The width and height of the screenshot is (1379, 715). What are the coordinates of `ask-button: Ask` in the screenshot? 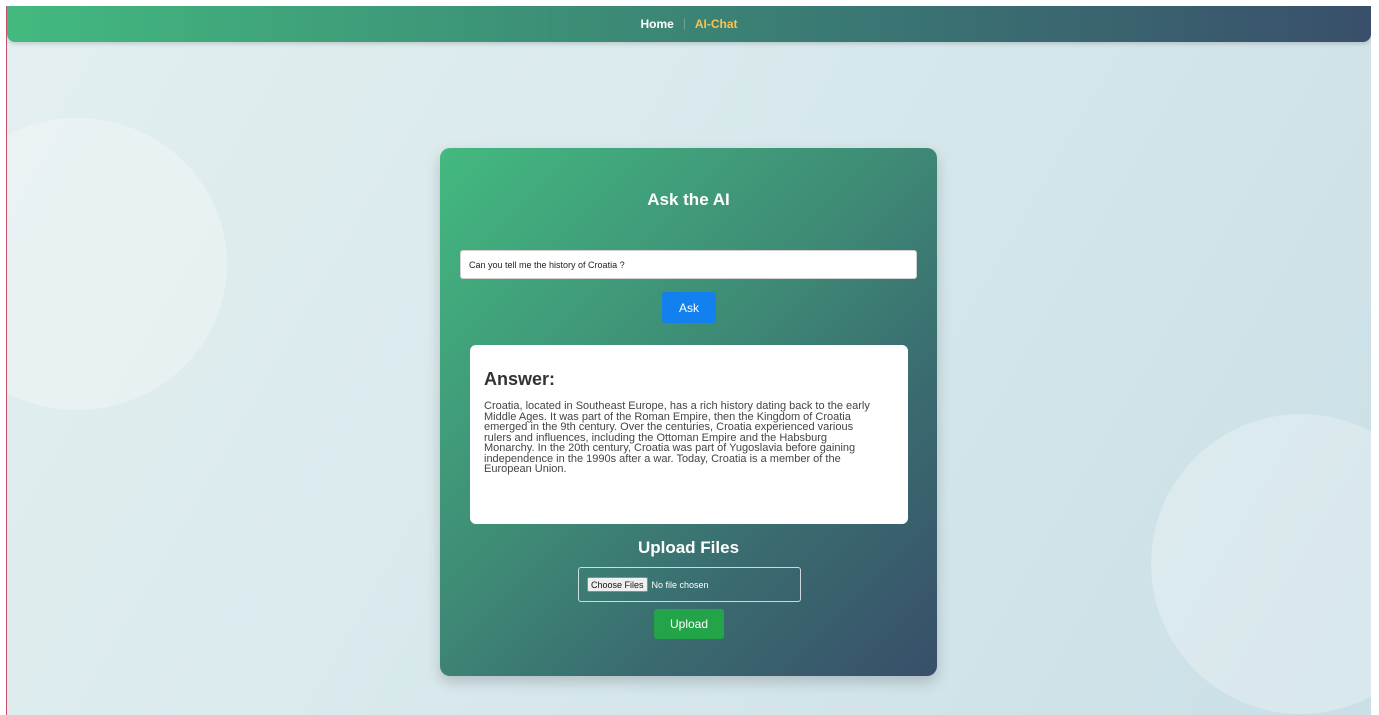 It's located at (689, 307).